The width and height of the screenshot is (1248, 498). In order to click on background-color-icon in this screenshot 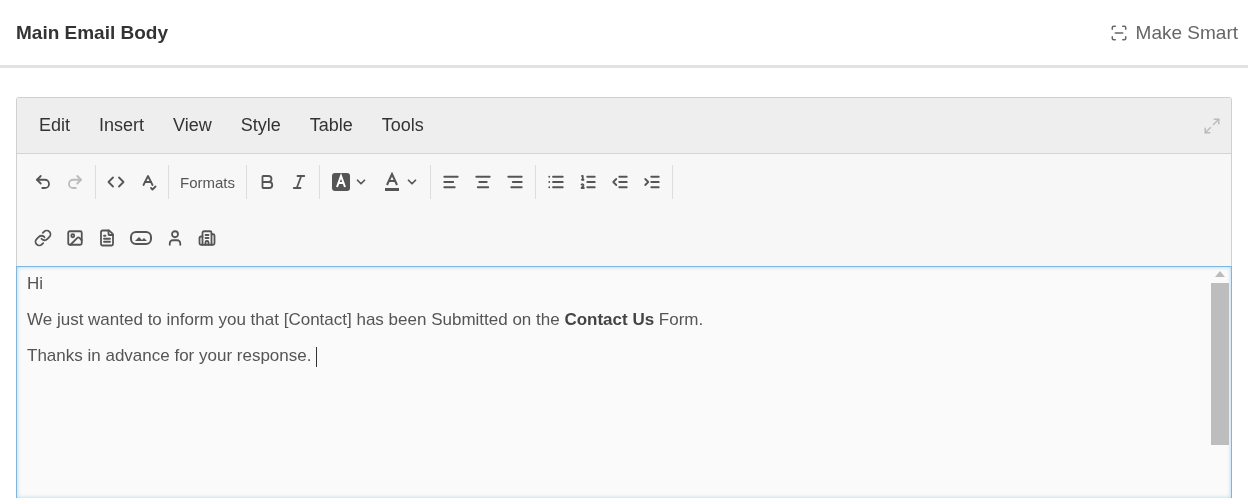, I will do `click(341, 182)`.